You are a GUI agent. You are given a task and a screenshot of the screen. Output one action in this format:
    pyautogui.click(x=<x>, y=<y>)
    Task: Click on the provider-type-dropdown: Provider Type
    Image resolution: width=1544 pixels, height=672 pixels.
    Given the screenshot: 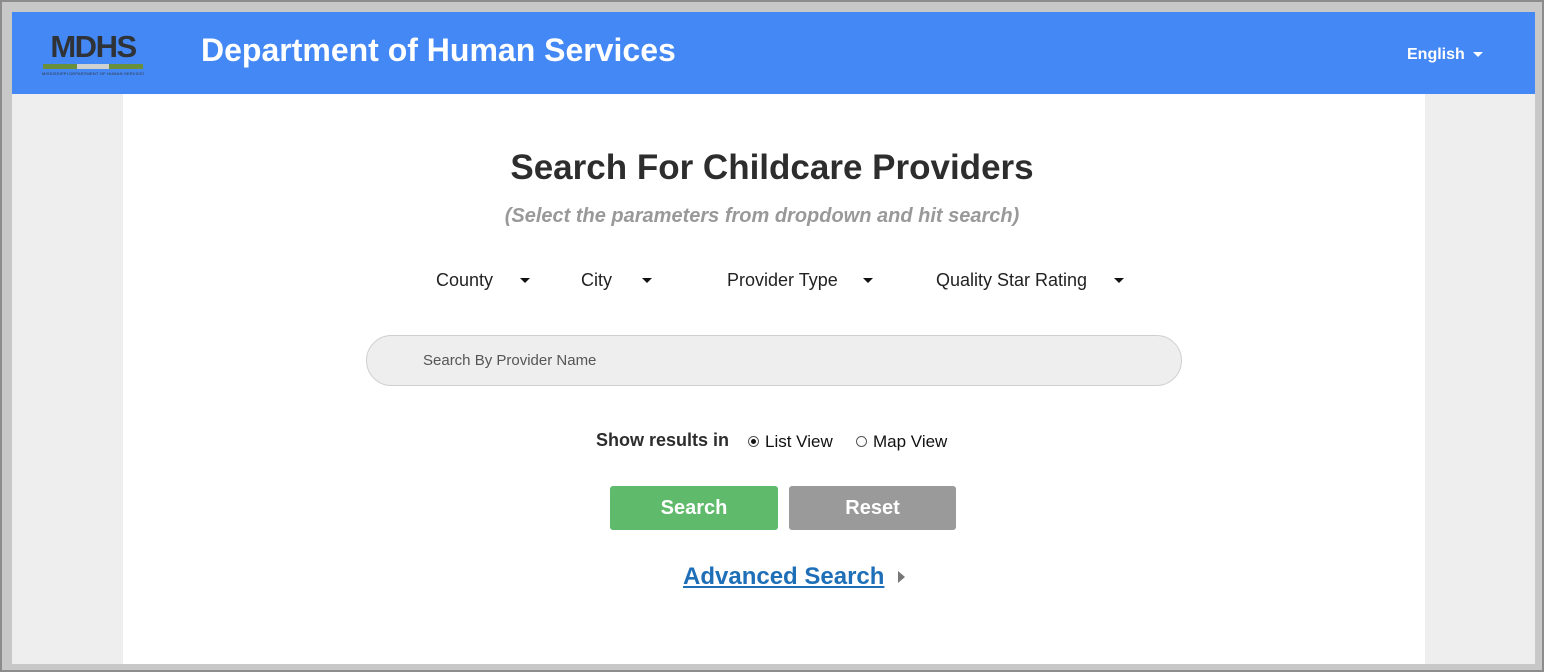 What is the action you would take?
    pyautogui.click(x=800, y=280)
    